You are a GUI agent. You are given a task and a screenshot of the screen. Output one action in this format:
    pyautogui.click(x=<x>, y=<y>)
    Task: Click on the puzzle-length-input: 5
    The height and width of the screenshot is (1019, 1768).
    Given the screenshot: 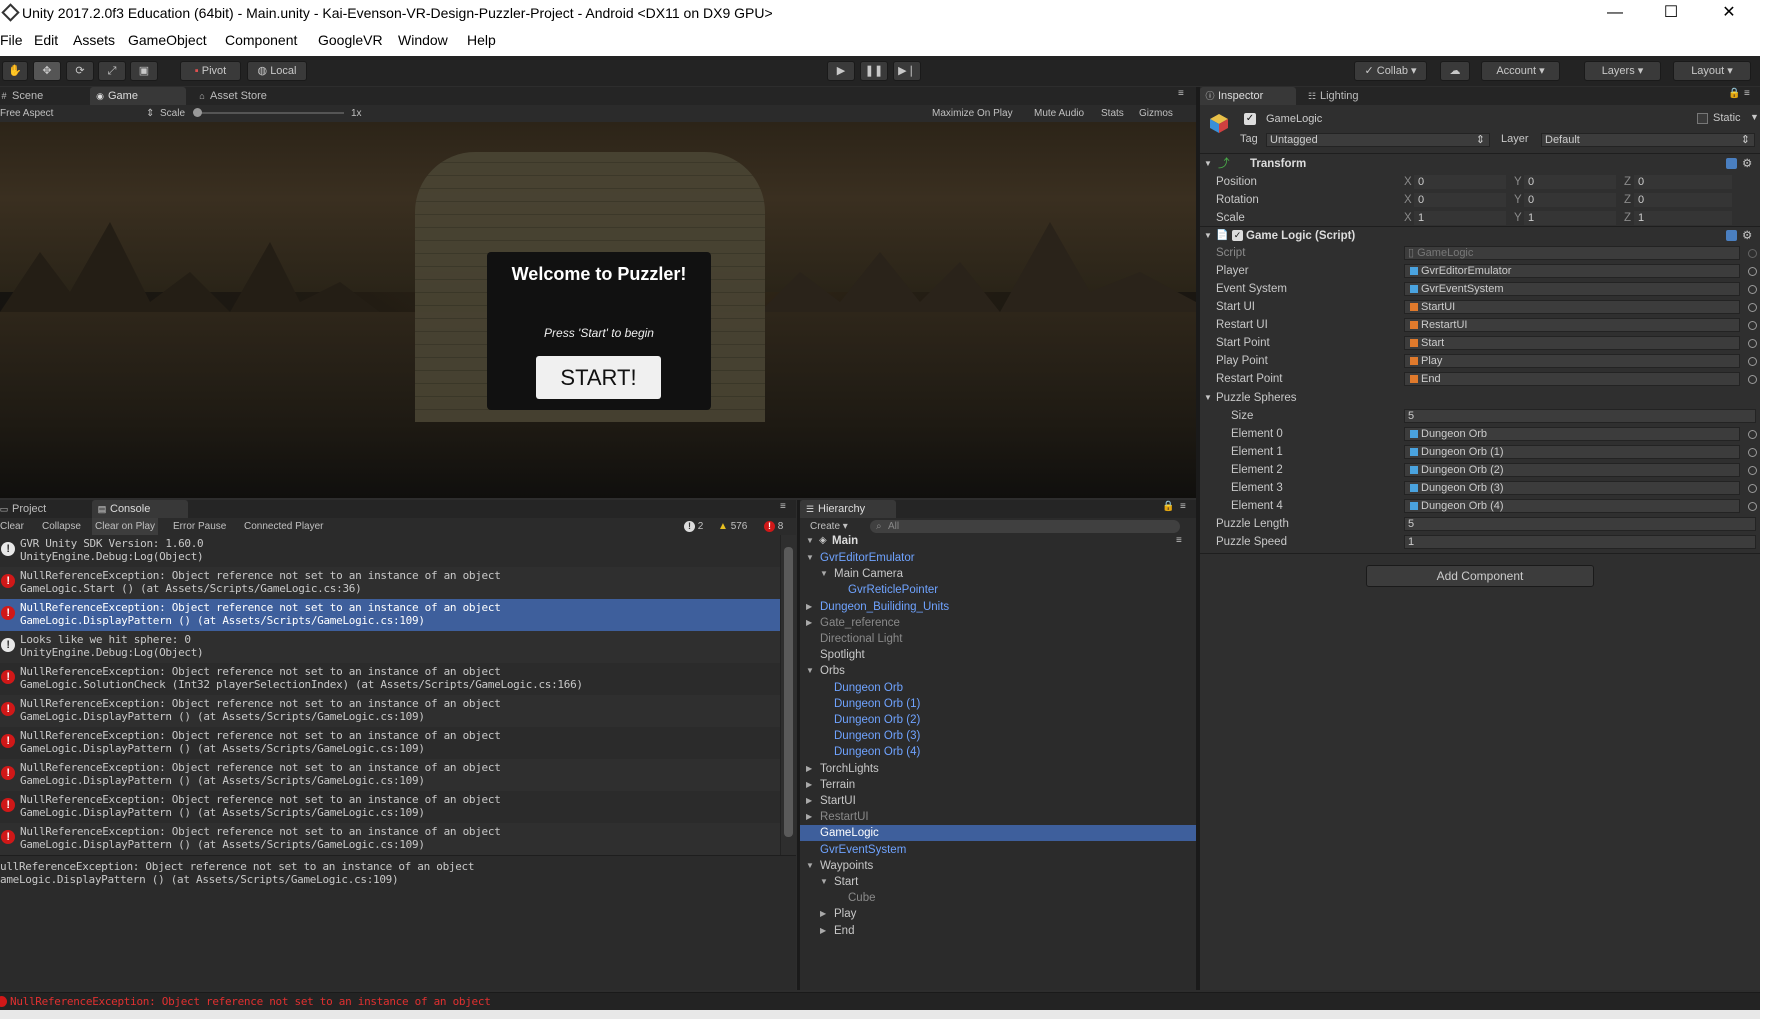 What is the action you would take?
    pyautogui.click(x=1580, y=524)
    